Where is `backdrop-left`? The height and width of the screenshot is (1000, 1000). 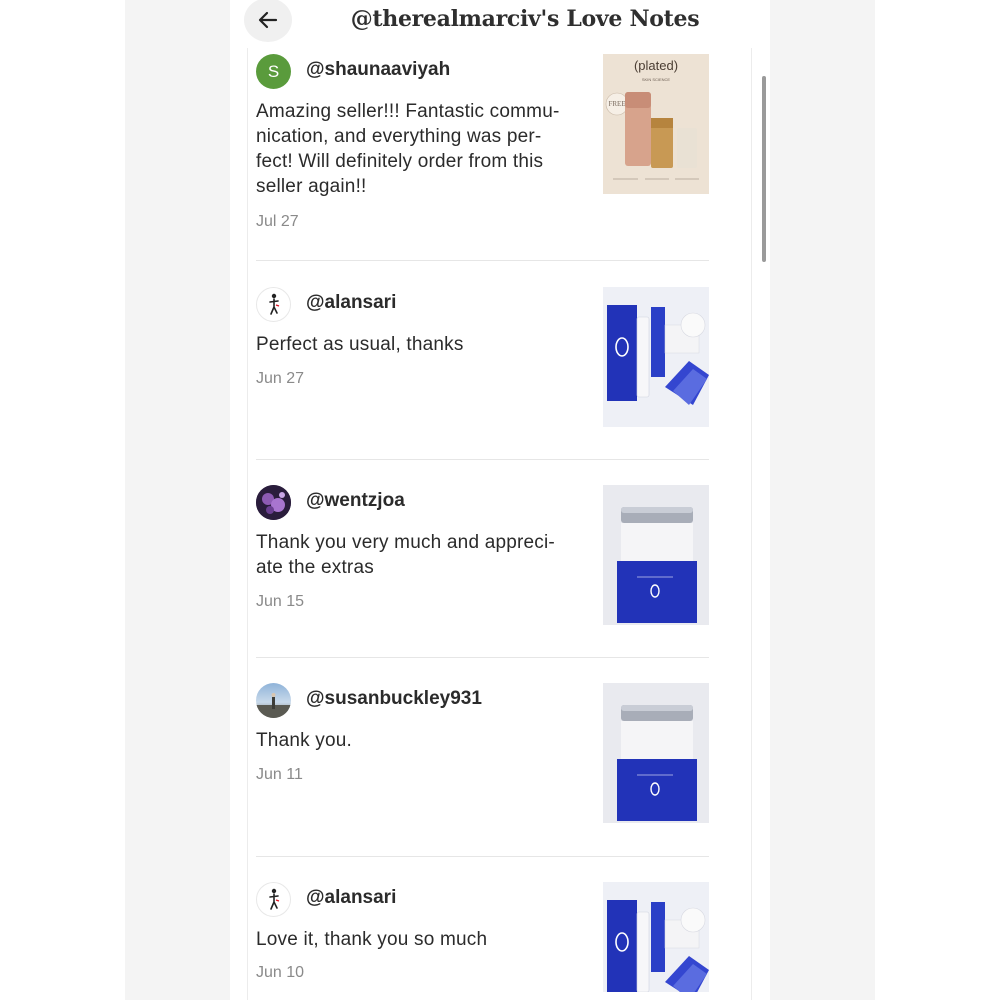 backdrop-left is located at coordinates (62, 500).